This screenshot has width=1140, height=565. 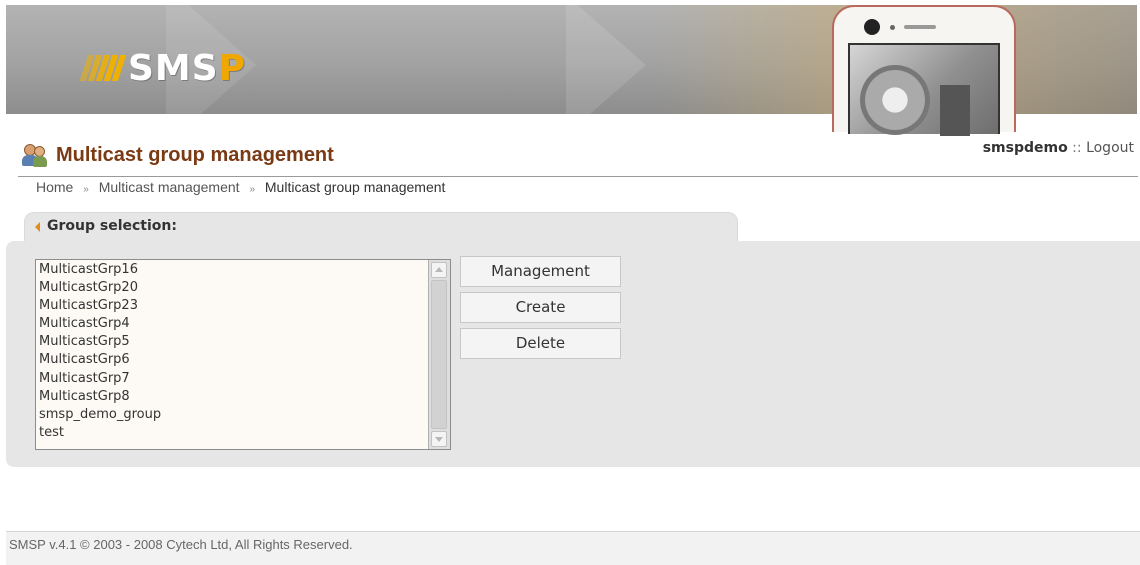 I want to click on group-selection-tab: Group selection:, so click(x=381, y=227).